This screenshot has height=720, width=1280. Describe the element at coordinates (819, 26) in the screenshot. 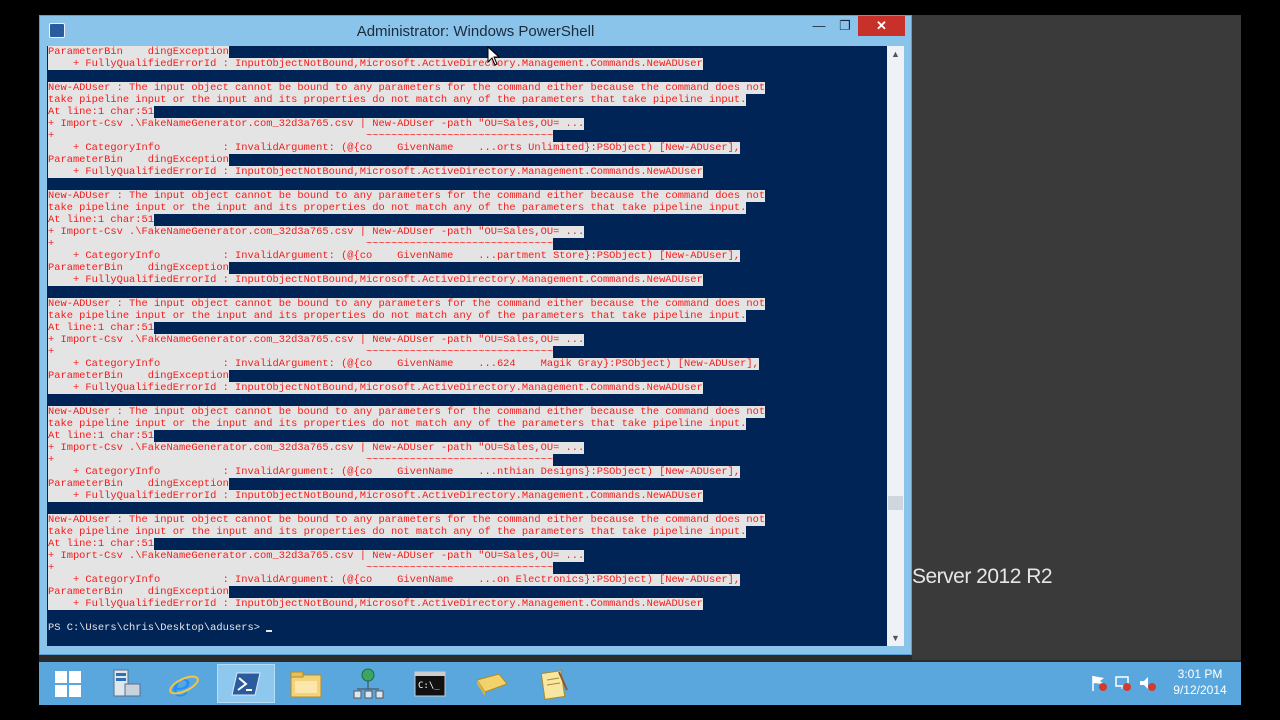

I see `minimize-button: —` at that location.